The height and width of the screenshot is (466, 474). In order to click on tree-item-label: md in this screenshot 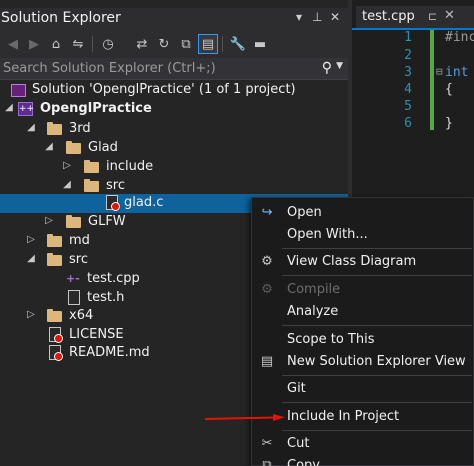, I will do `click(79, 240)`.